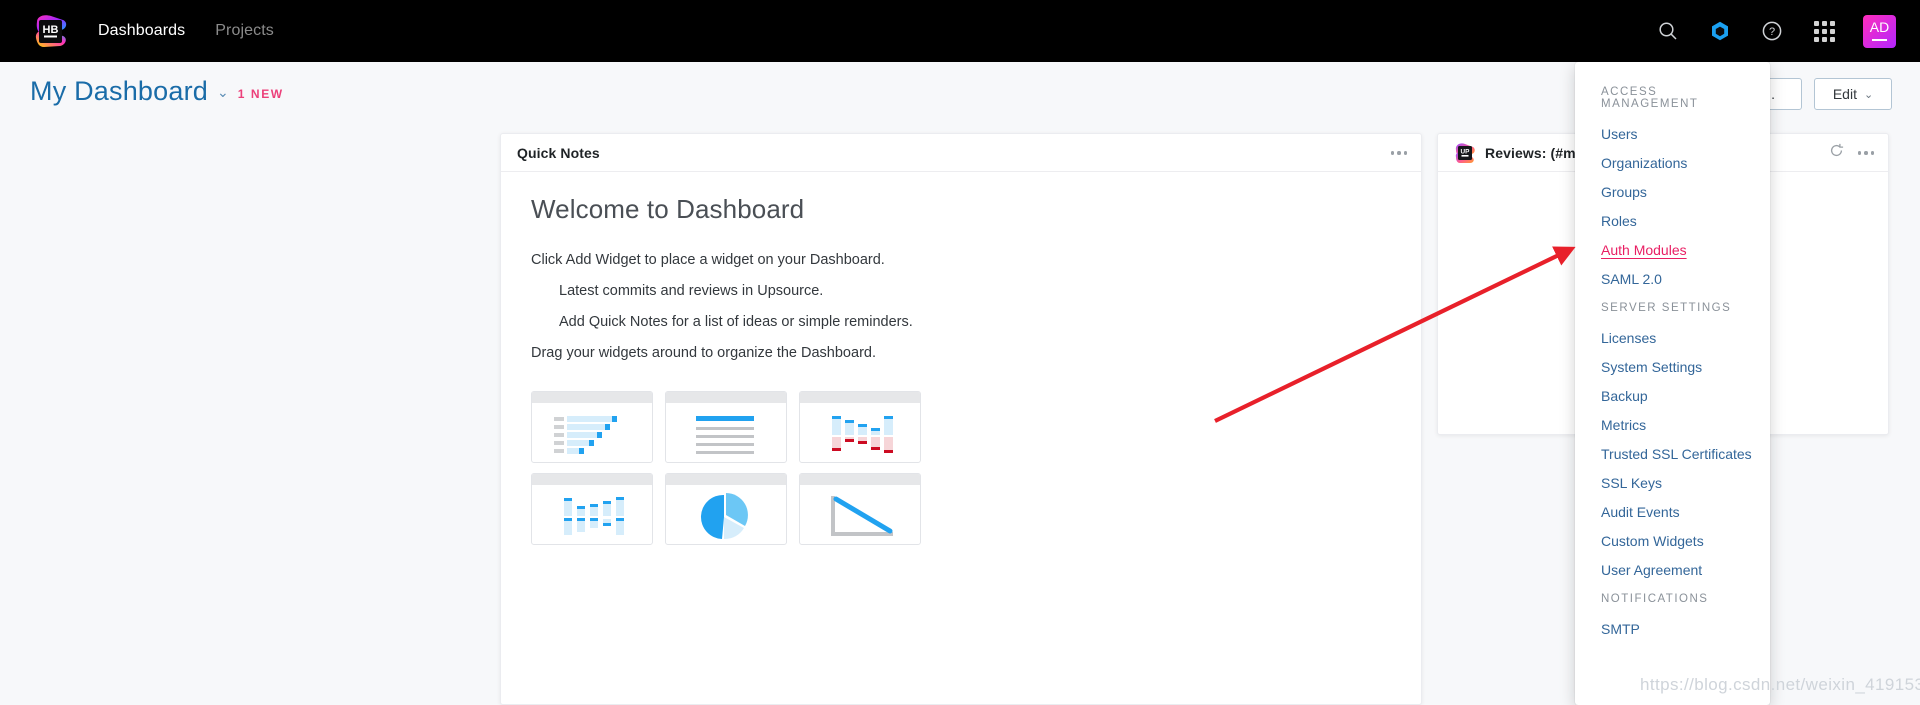  What do you see at coordinates (1672, 396) in the screenshot?
I see `menu-item-backup: Backup` at bounding box center [1672, 396].